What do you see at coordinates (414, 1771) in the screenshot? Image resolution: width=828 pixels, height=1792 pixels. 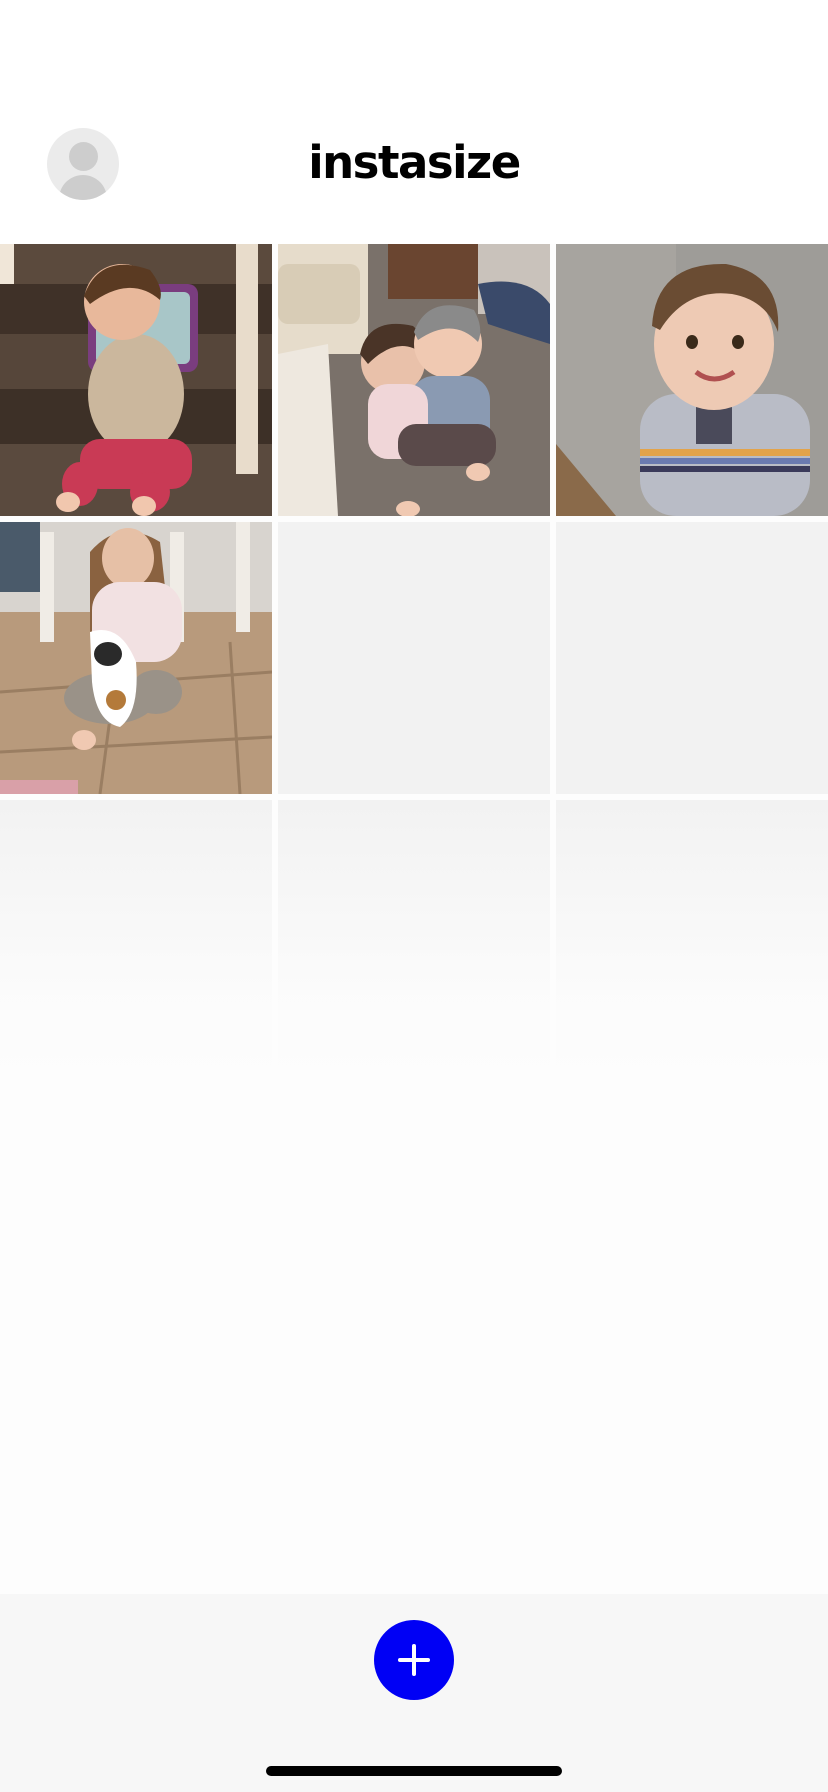 I see `home-indicator` at bounding box center [414, 1771].